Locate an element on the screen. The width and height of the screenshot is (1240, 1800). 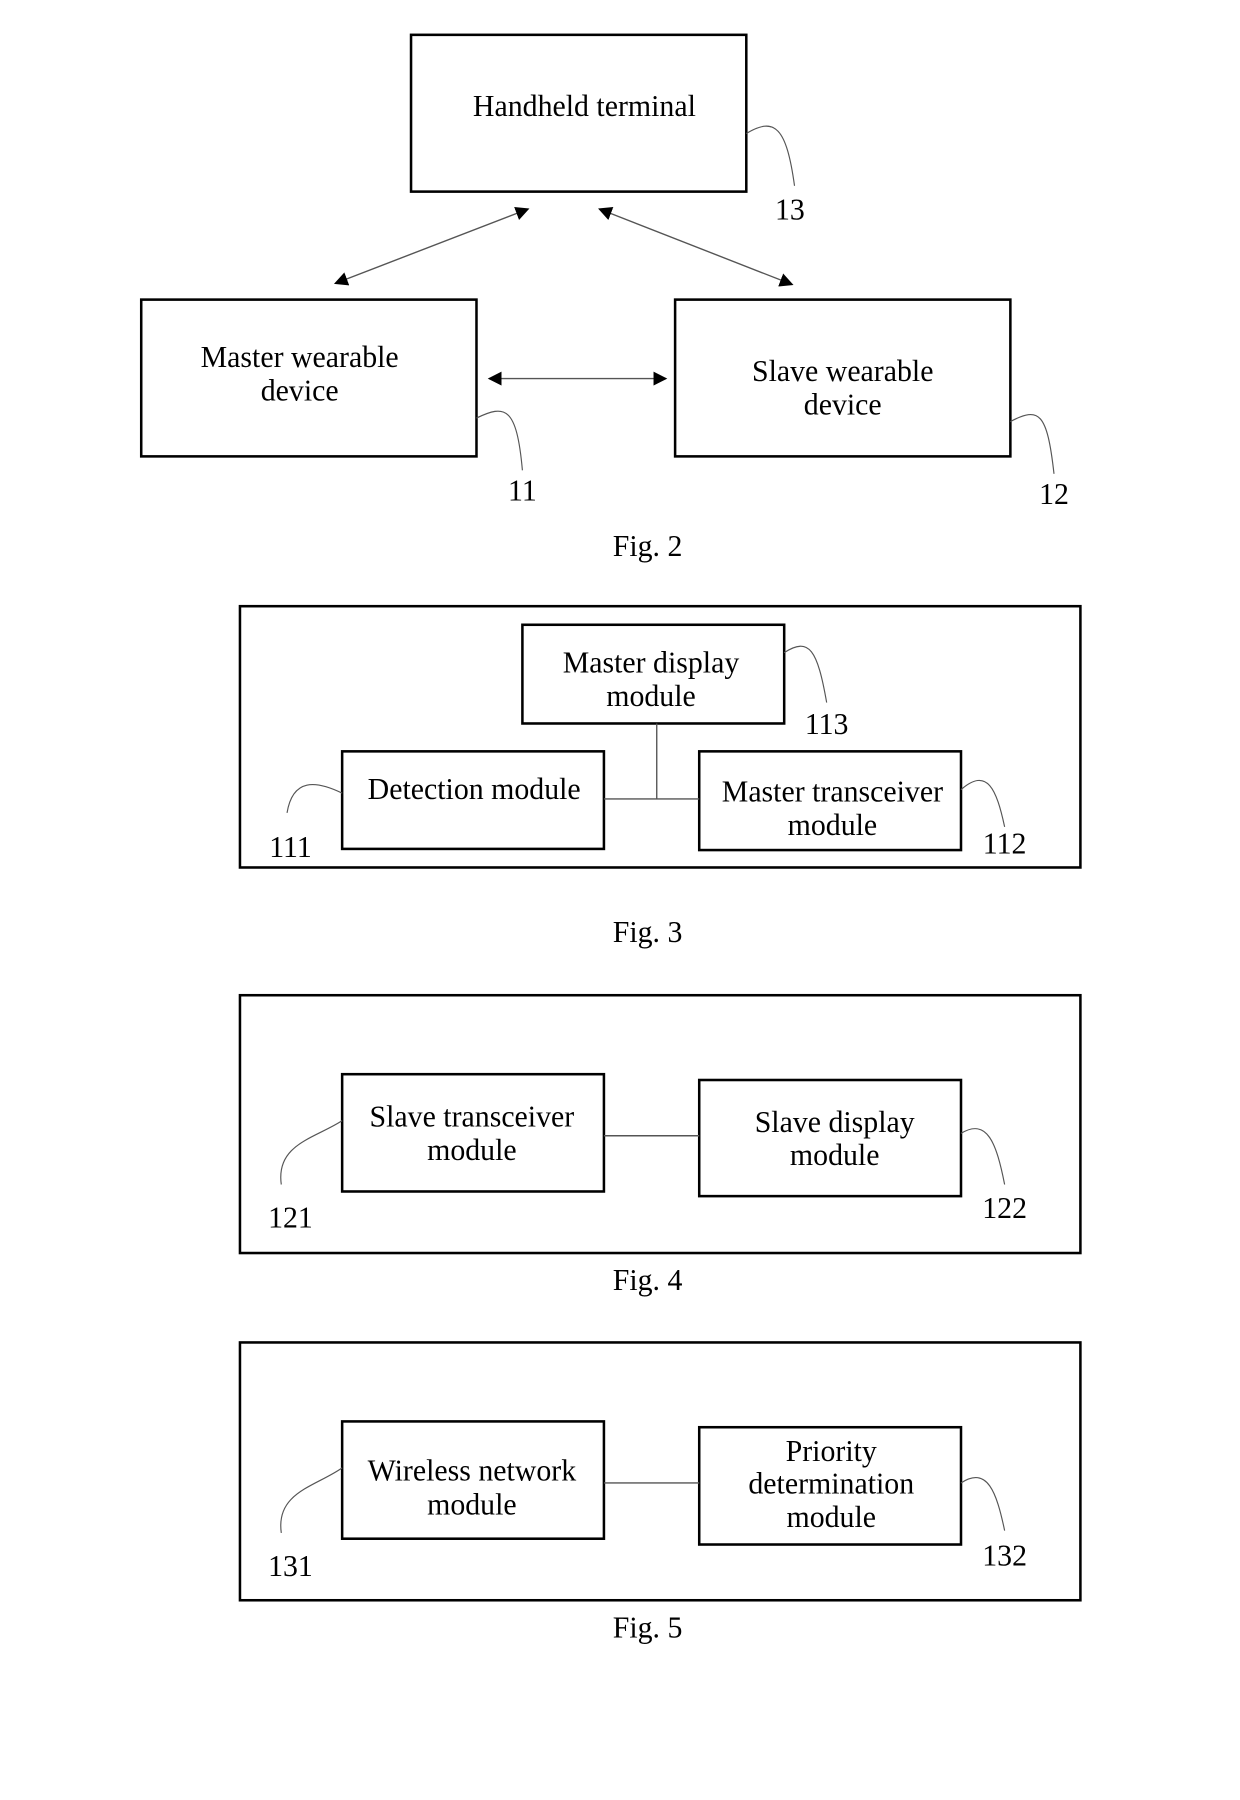
master-transceiver-module-label-1: Master transceiver is located at coordinates (832, 791).